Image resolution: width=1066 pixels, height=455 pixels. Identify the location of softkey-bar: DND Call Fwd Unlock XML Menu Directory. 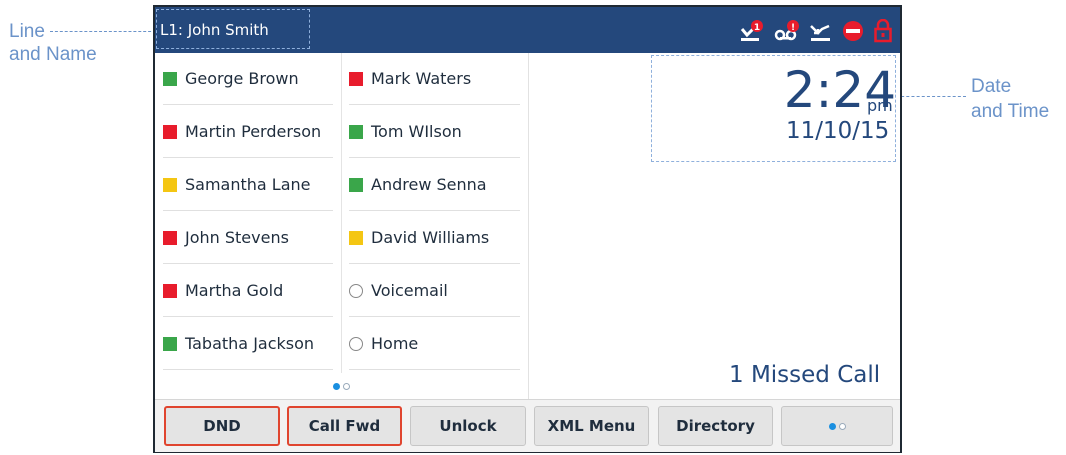
(527, 425).